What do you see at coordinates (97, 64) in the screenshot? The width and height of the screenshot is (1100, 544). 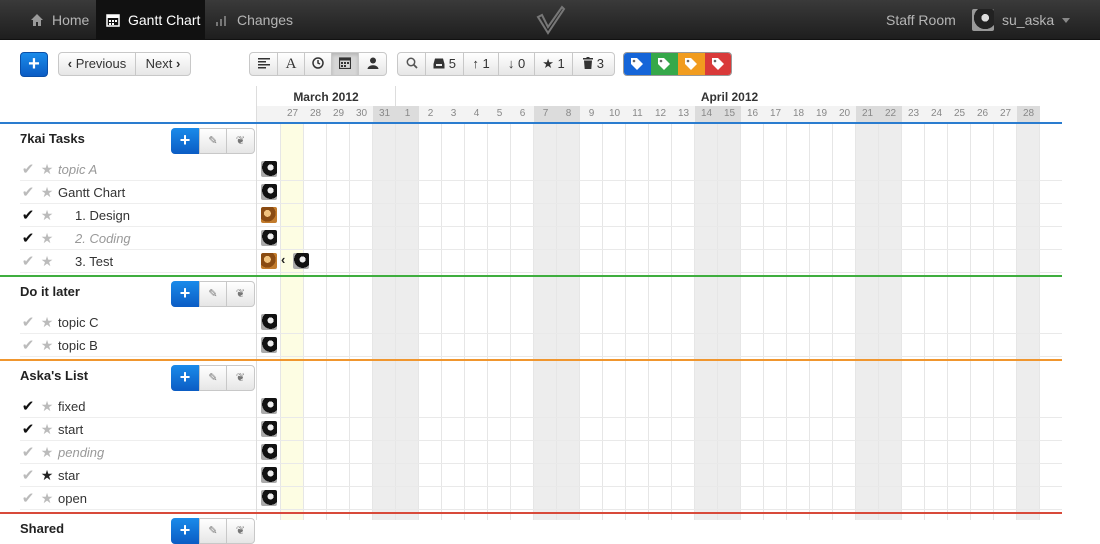 I see `previous-button: ‹ Previous` at bounding box center [97, 64].